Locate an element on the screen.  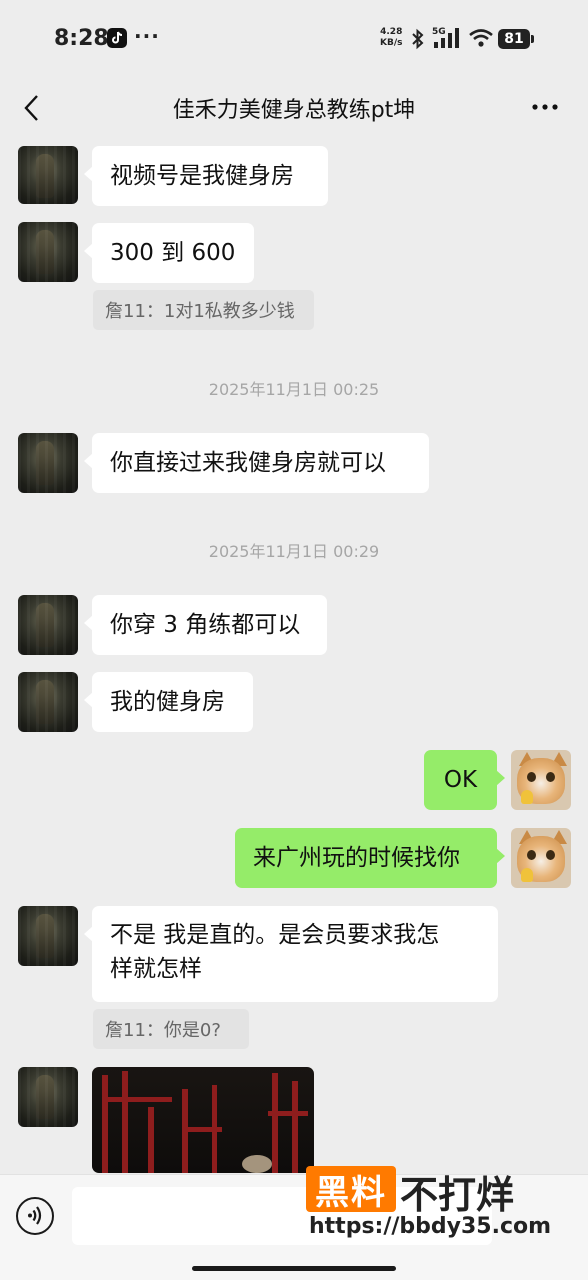
bluetooth-icon is located at coordinates (418, 41).